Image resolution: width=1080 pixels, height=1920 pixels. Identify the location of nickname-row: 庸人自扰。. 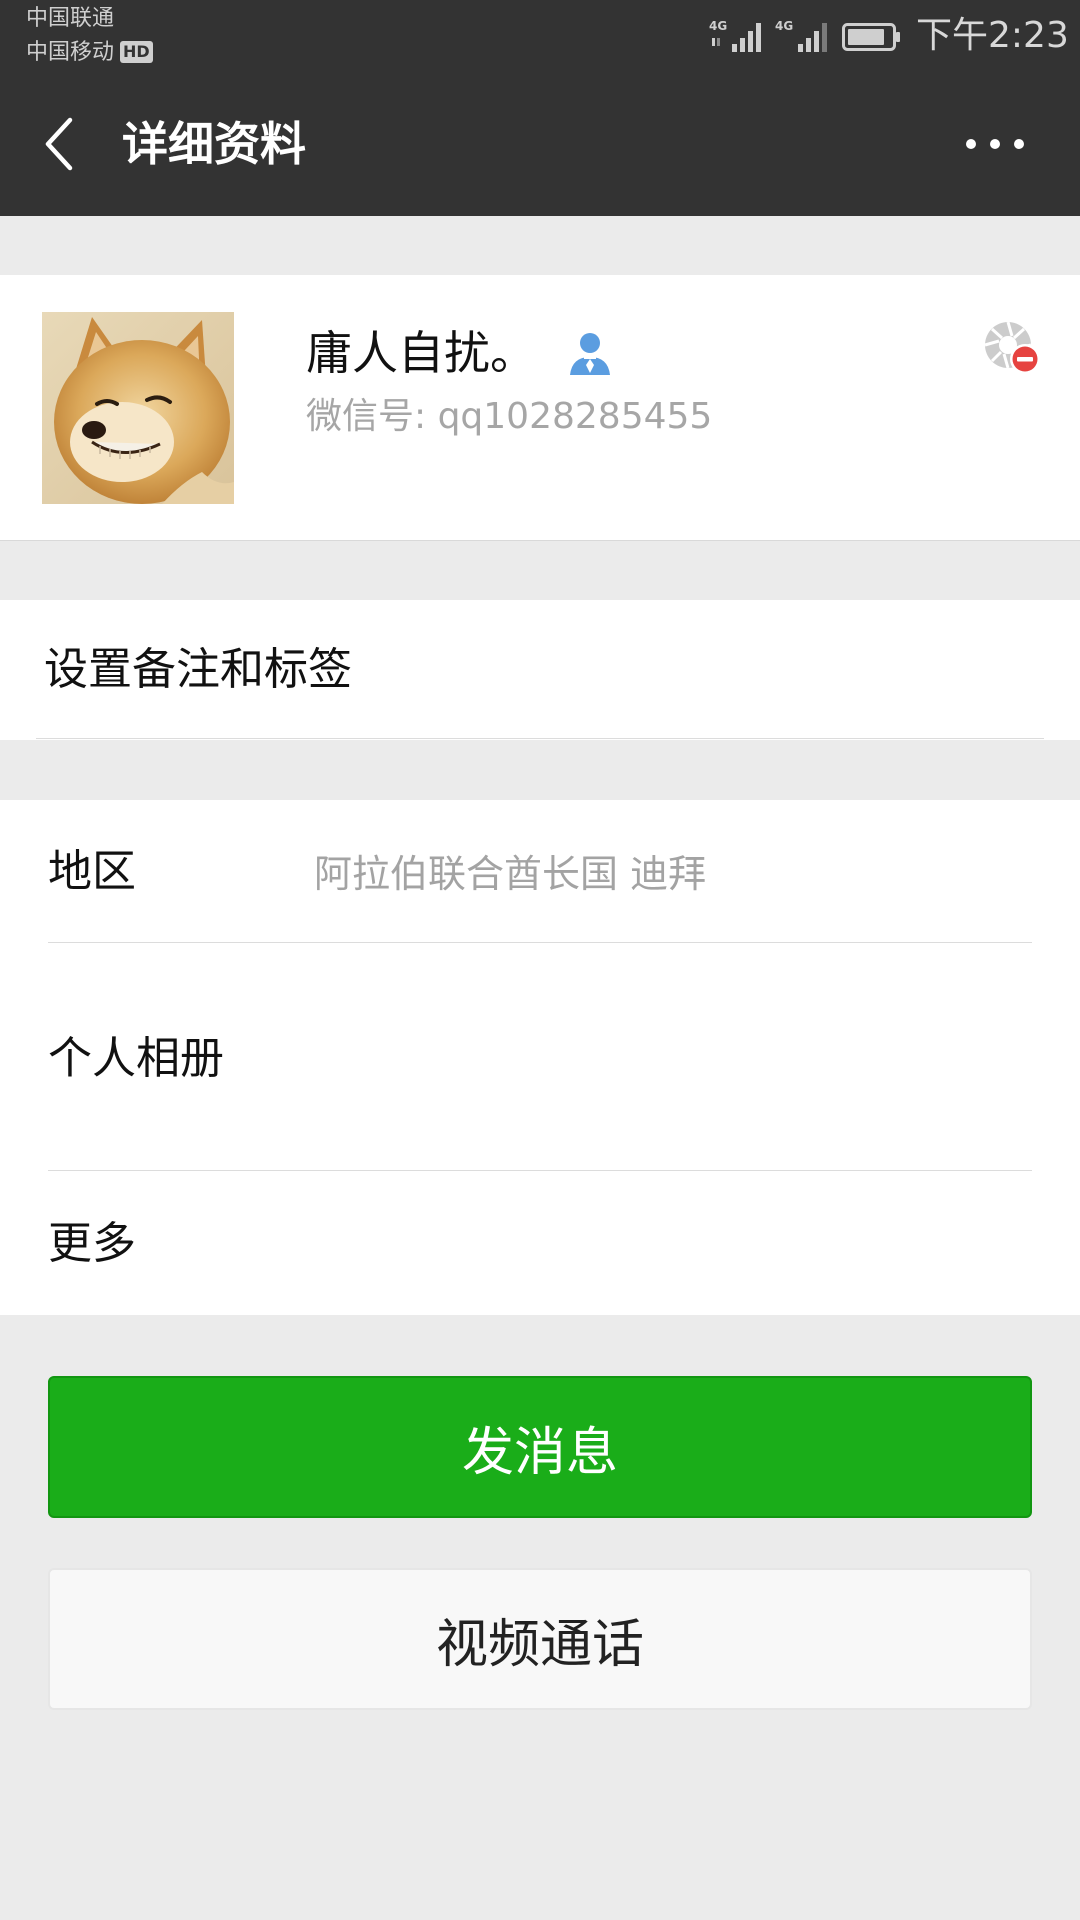
(460, 353).